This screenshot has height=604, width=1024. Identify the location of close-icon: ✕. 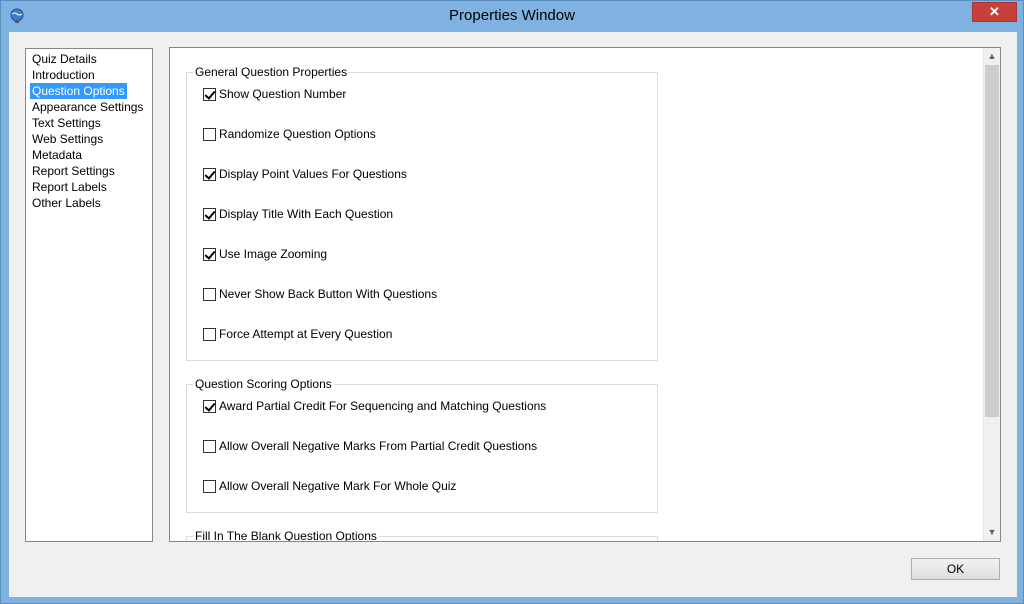
(994, 11).